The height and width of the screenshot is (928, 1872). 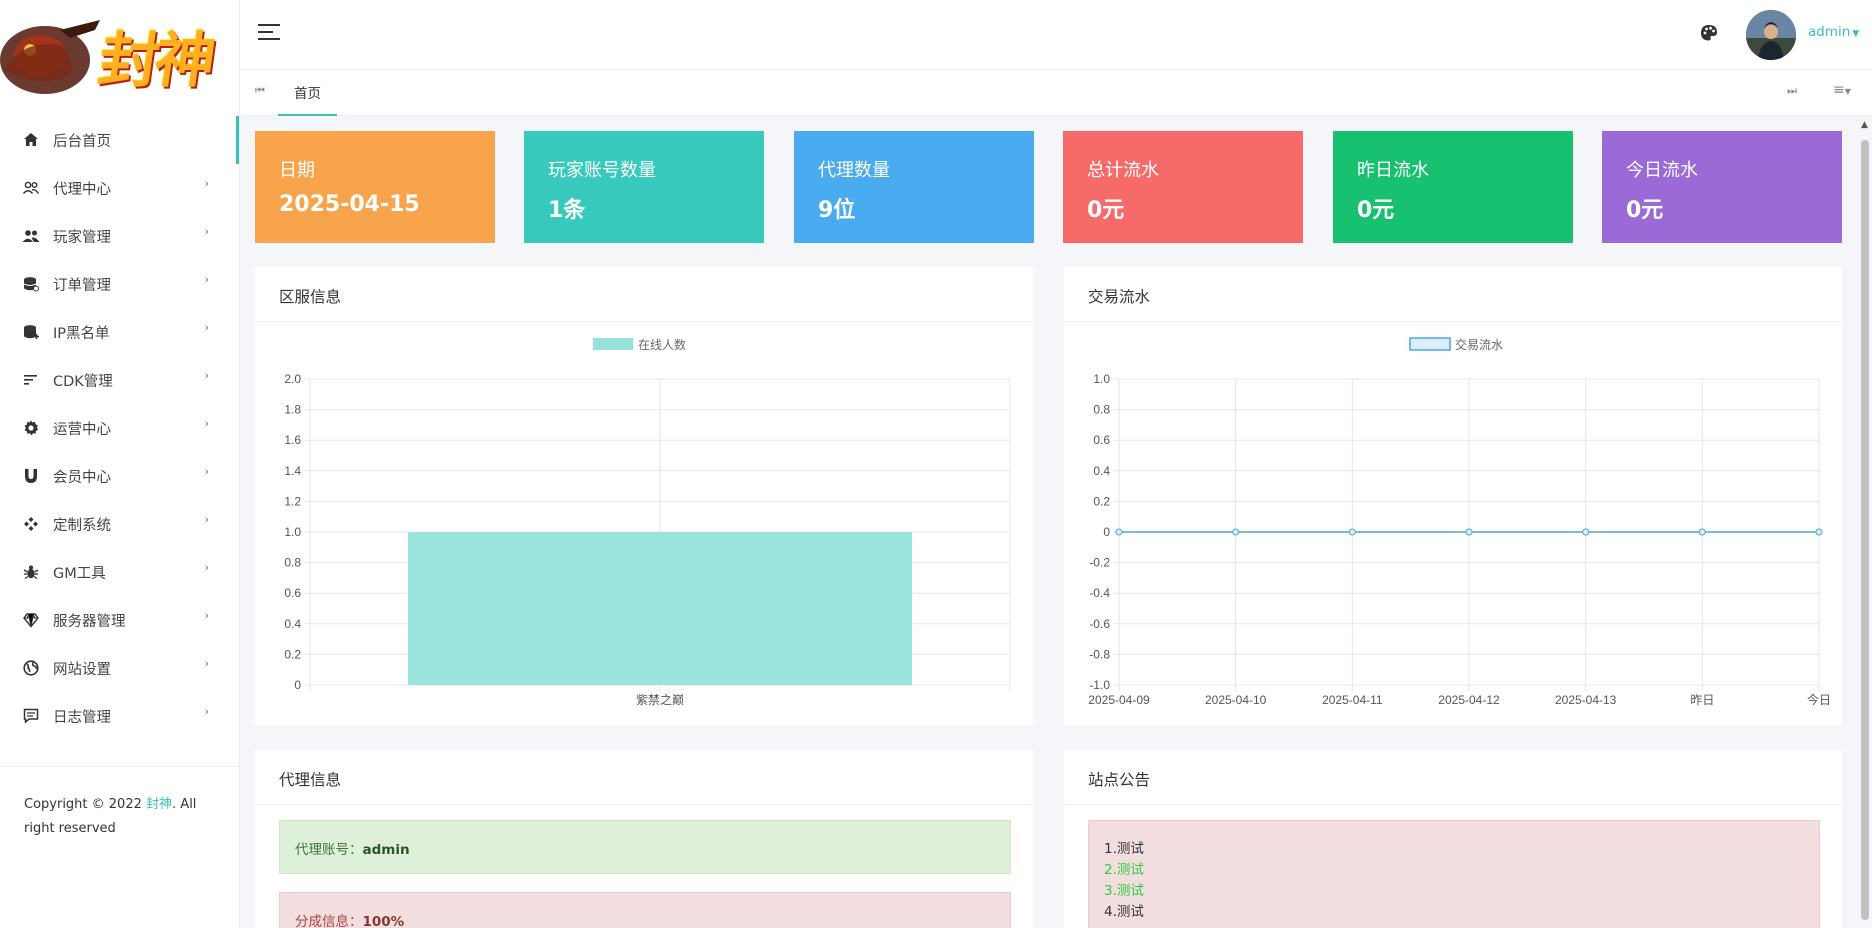 What do you see at coordinates (31, 188) in the screenshot?
I see `users-icon` at bounding box center [31, 188].